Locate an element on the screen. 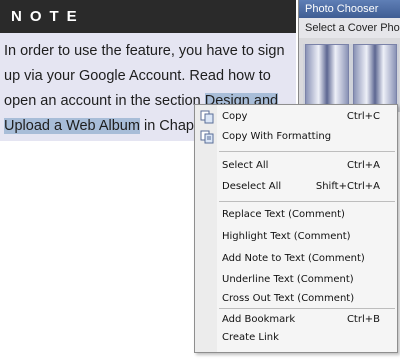  menu-item-cross-out-text: Cross Out Text (Comment) is located at coordinates (296, 299).